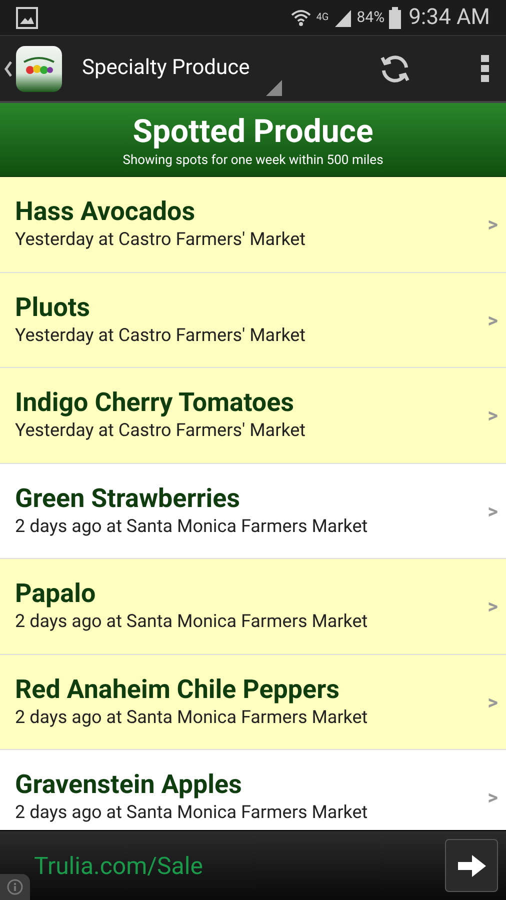 The width and height of the screenshot is (506, 900). I want to click on produce-name: Green Strawberries, so click(128, 498).